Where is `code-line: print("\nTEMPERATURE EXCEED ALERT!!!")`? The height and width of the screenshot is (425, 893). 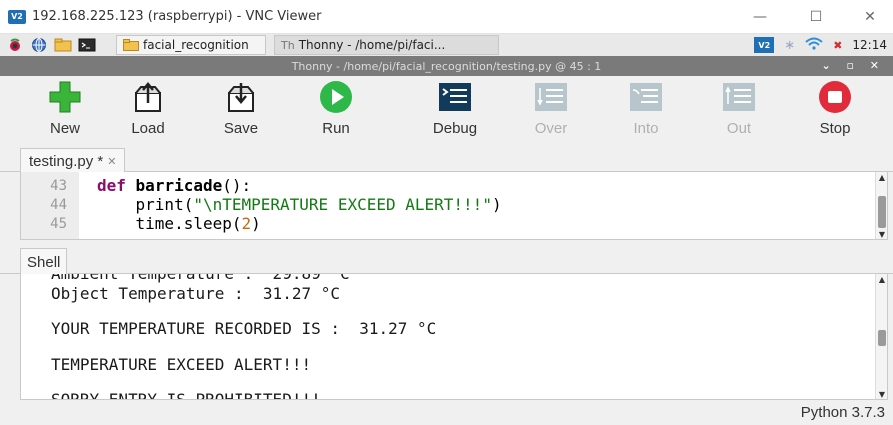 code-line: print("\nTEMPERATURE EXCEED ALERT!!!") is located at coordinates (299, 204).